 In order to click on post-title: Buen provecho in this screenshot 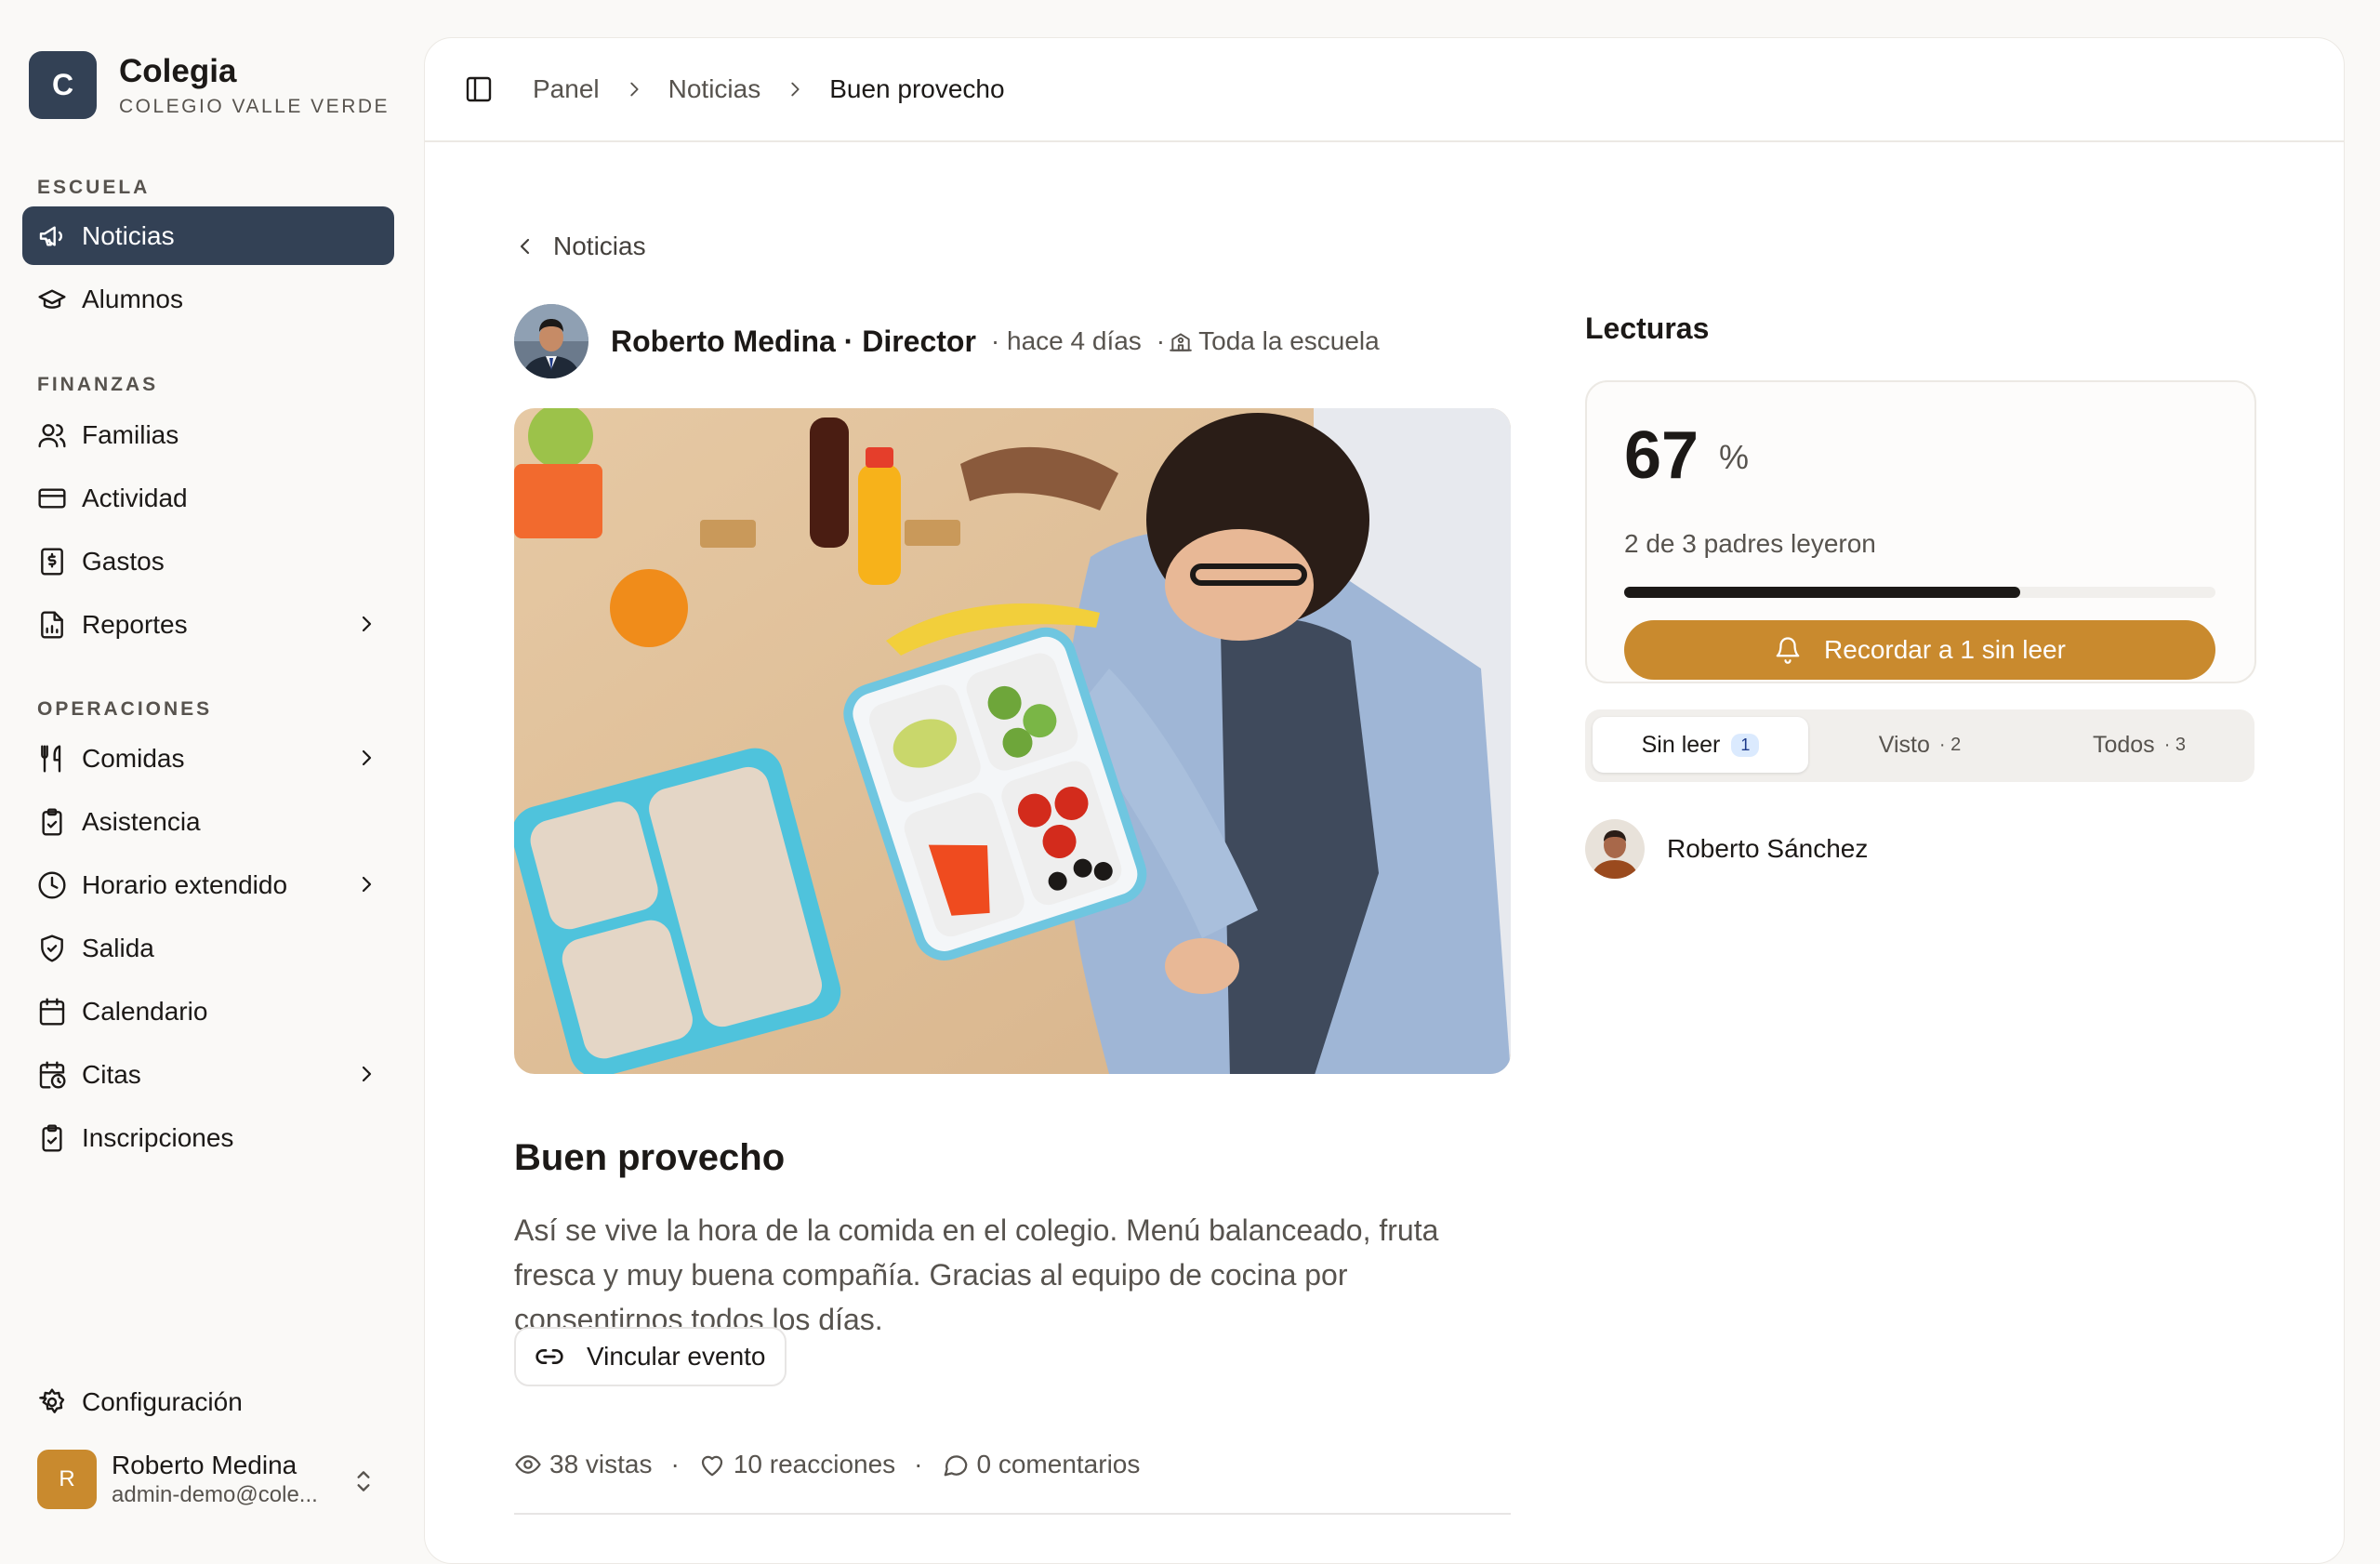, I will do `click(650, 1157)`.